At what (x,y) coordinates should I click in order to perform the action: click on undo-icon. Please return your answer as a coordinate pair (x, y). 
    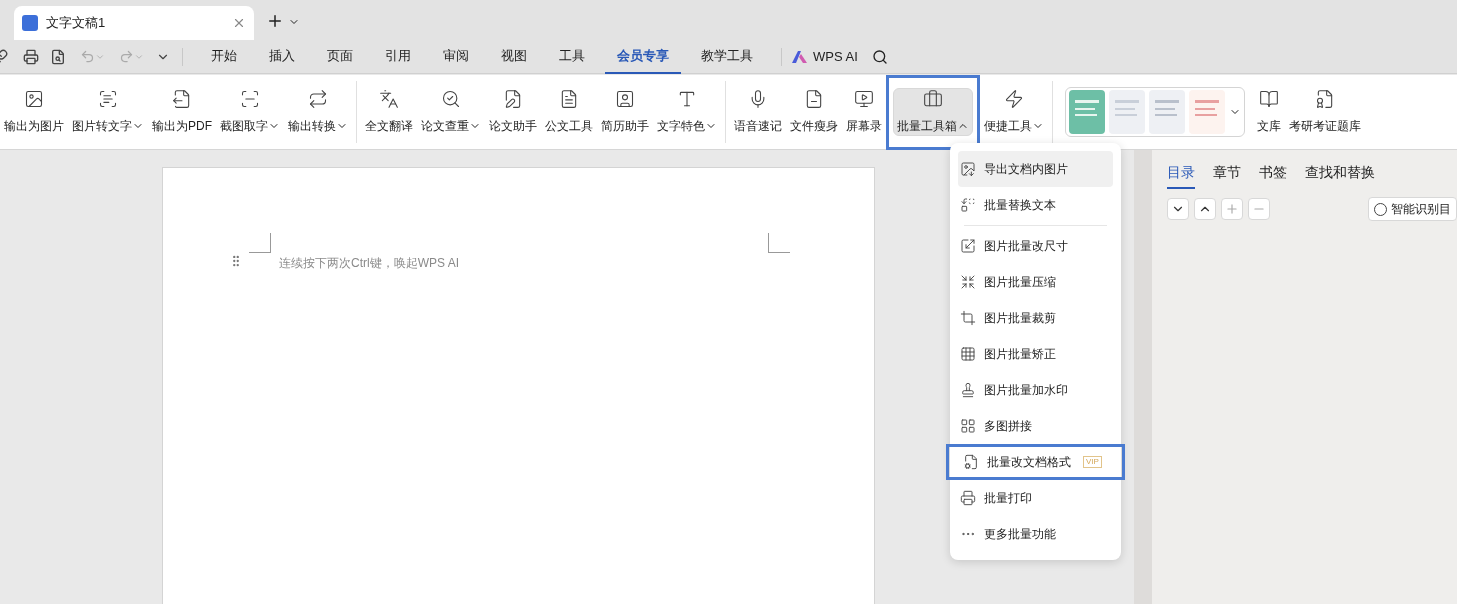
    Looking at the image, I should click on (87, 56).